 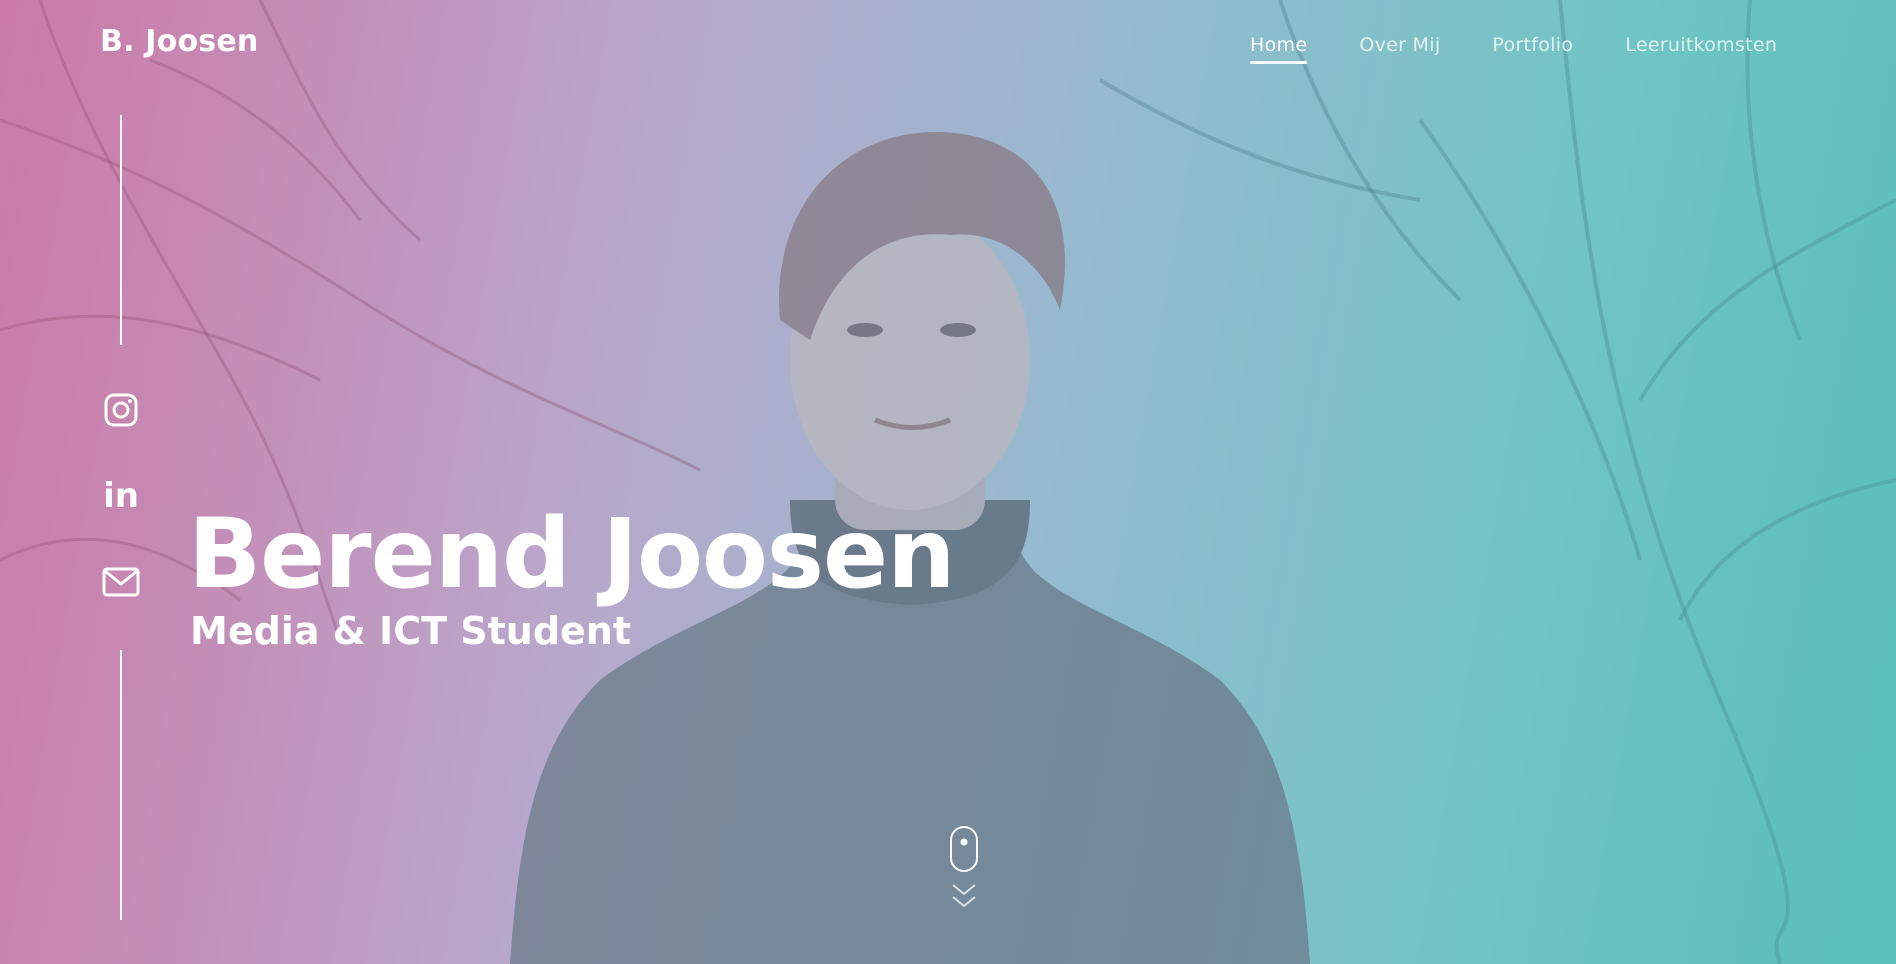 What do you see at coordinates (1532, 49) in the screenshot?
I see `nav-portfolio: Portfolio` at bounding box center [1532, 49].